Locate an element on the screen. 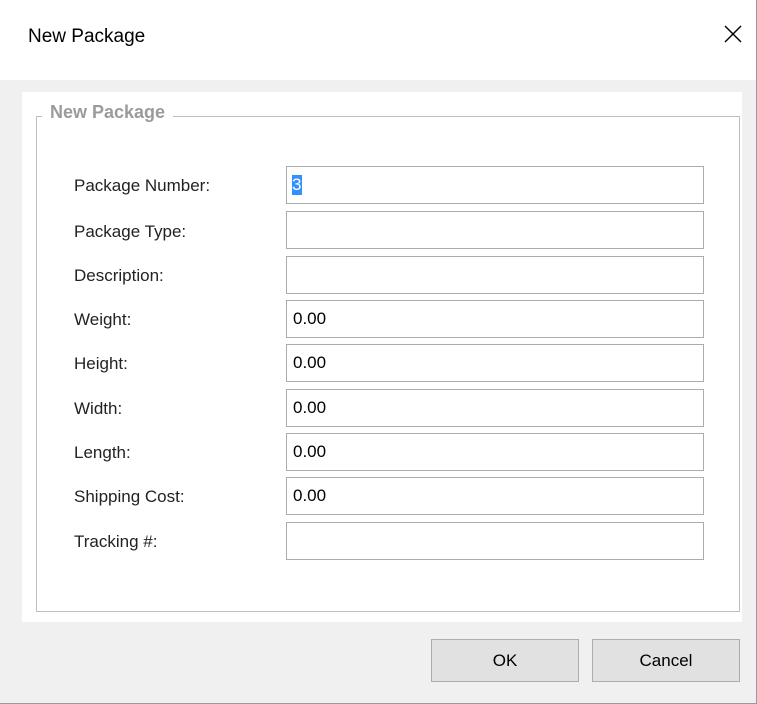 The width and height of the screenshot is (757, 704). description-label: Description: is located at coordinates (119, 275).